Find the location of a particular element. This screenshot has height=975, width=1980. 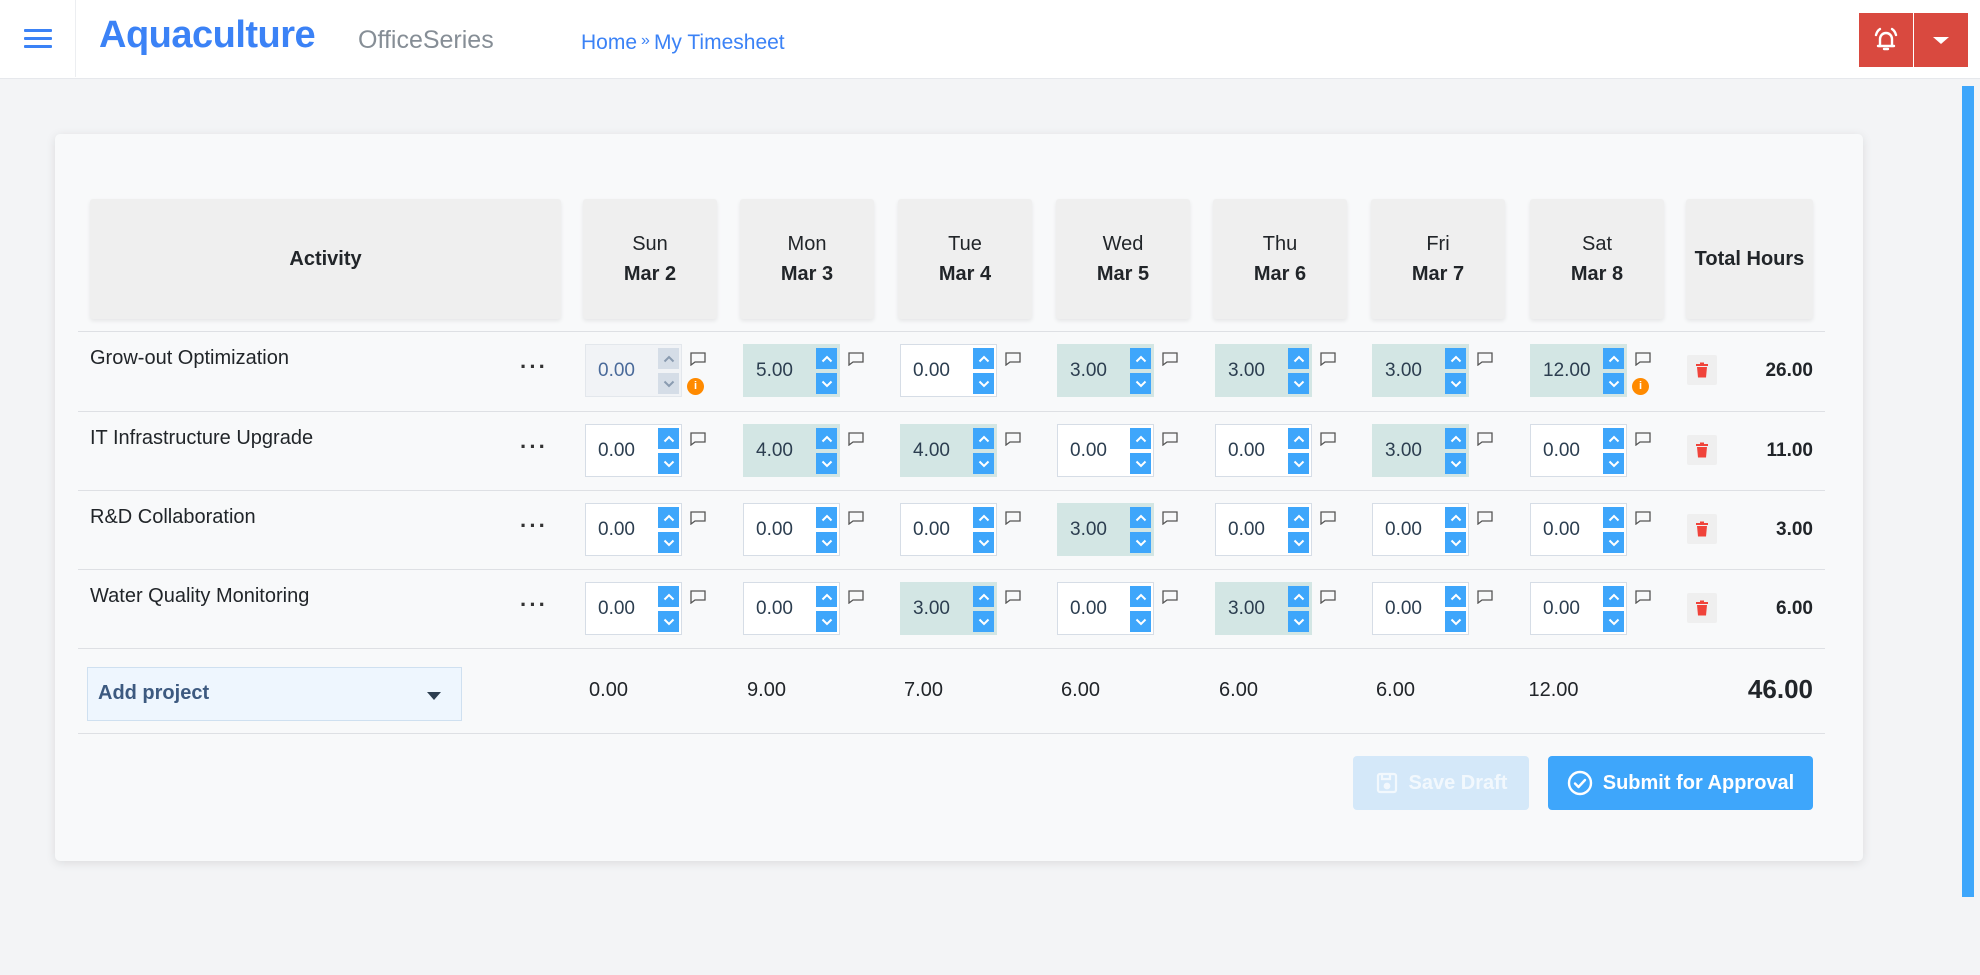

add-project-select: Add project is located at coordinates (274, 694).